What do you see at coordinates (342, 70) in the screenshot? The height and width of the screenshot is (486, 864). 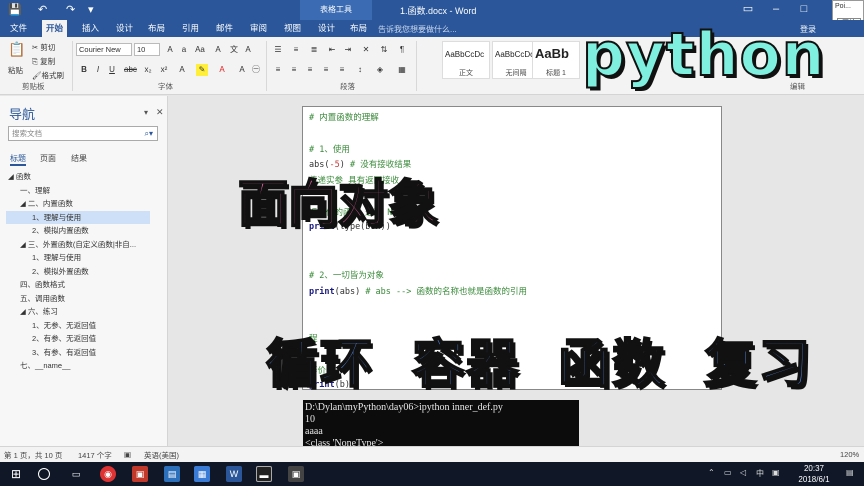 I see `distributed-icon: ≡` at bounding box center [342, 70].